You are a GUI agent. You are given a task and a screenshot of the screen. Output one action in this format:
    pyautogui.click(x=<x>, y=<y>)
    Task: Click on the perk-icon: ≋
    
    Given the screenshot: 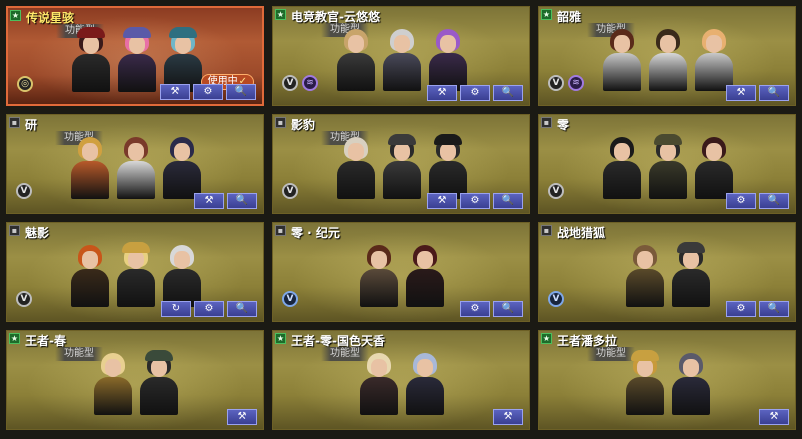 What is the action you would take?
    pyautogui.click(x=310, y=83)
    